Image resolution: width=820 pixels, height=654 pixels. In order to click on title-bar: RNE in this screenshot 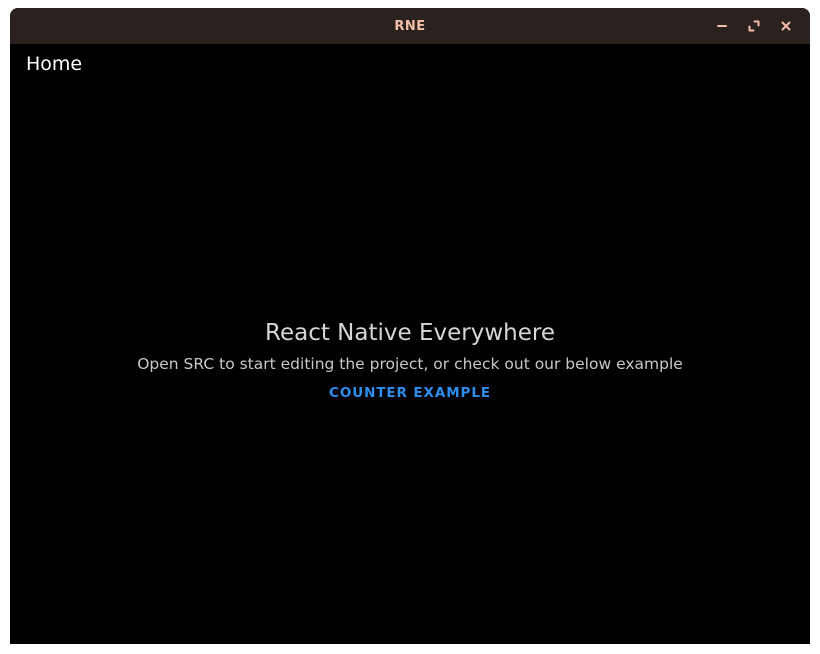, I will do `click(410, 26)`.